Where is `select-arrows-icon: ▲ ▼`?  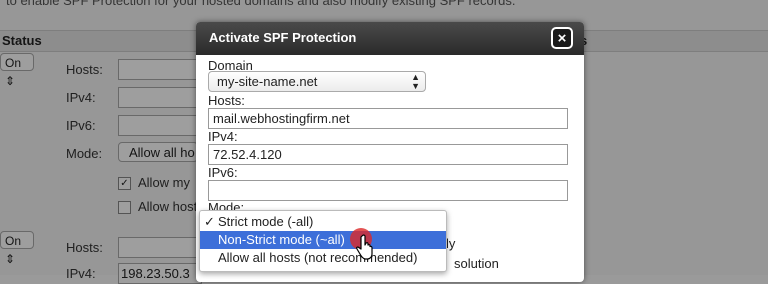
select-arrows-icon: ▲ ▼ is located at coordinates (415, 81).